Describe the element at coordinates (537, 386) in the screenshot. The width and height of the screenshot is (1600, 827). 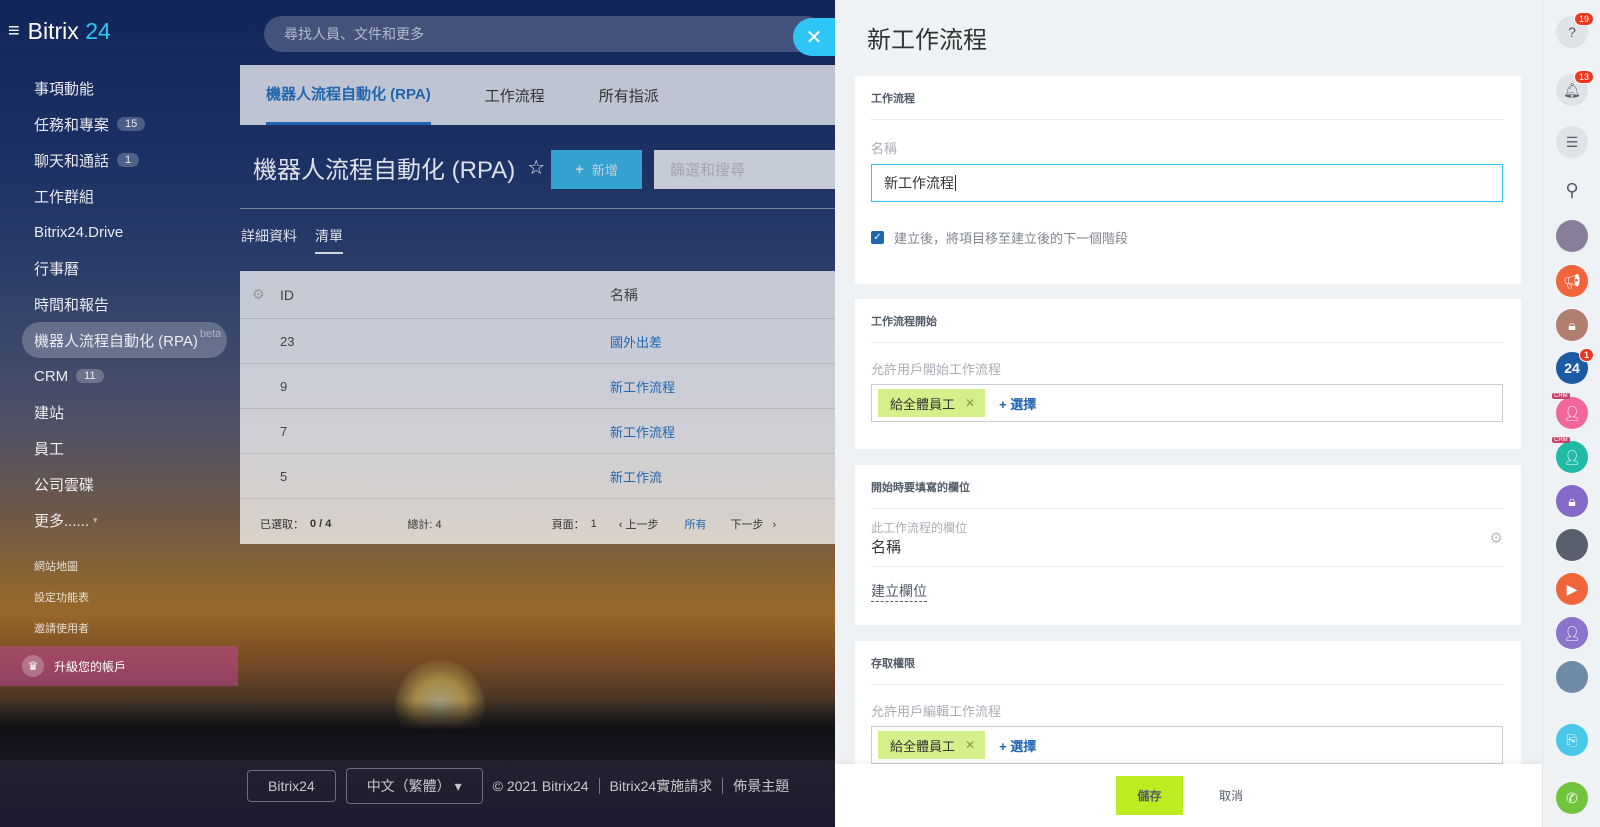
I see `table-row: 9 新工作流程` at that location.